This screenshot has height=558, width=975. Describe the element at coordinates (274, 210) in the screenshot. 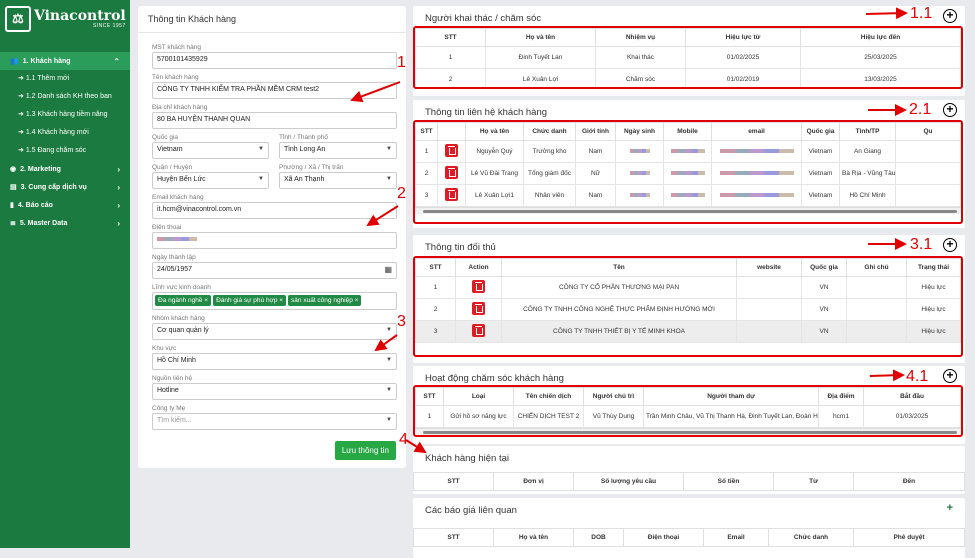

I see `email-input: it.hcm@vinacontrol.com.vn` at that location.